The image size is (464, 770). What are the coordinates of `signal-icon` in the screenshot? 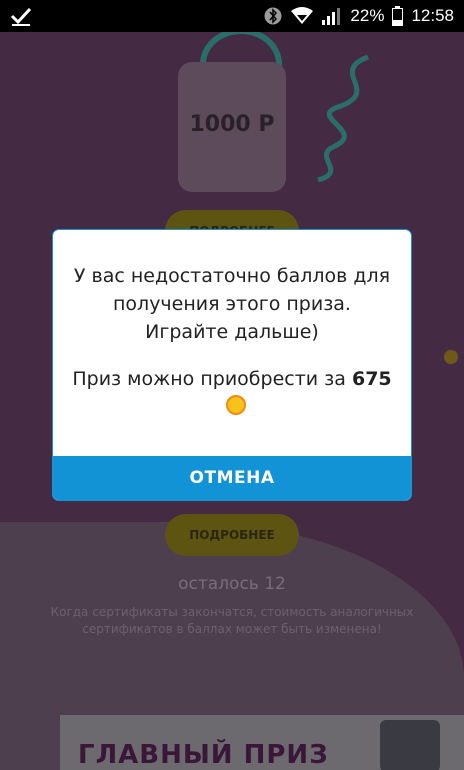 It's located at (332, 16).